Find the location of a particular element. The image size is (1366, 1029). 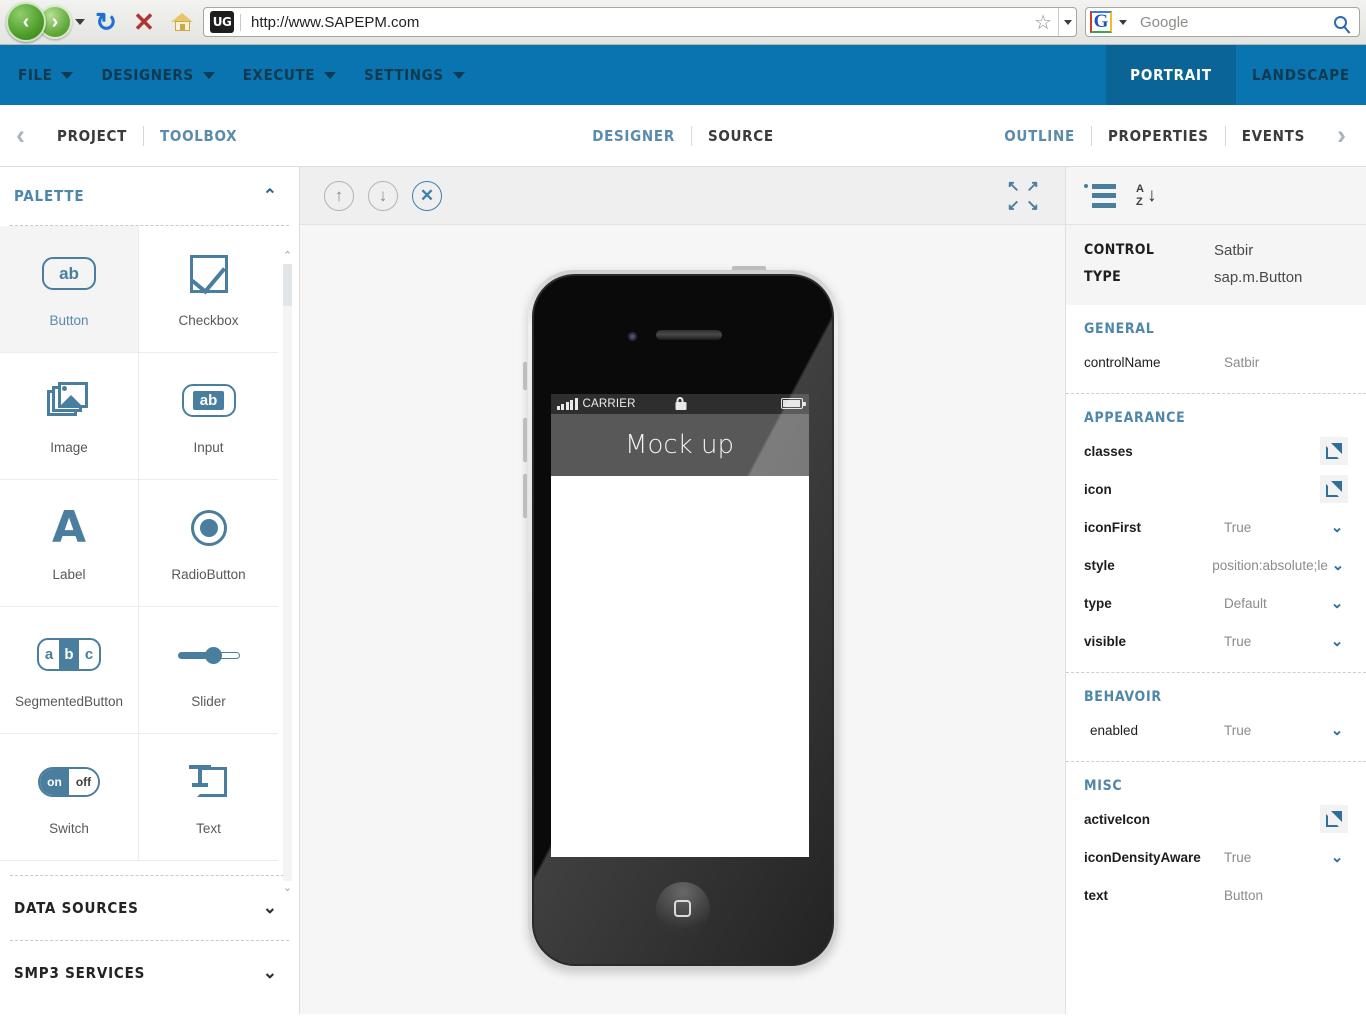

palette-section-data-sources: DATA SOURCES ⌄ is located at coordinates (149, 908).